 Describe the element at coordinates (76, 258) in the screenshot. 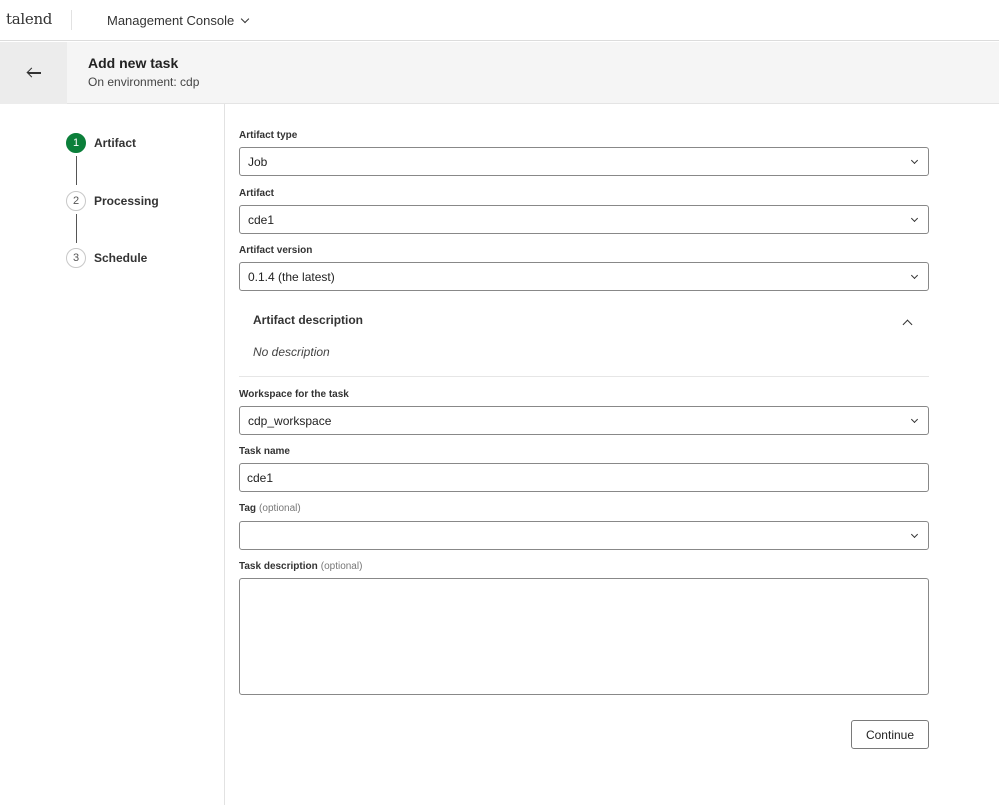

I see `step-number: 3` at that location.